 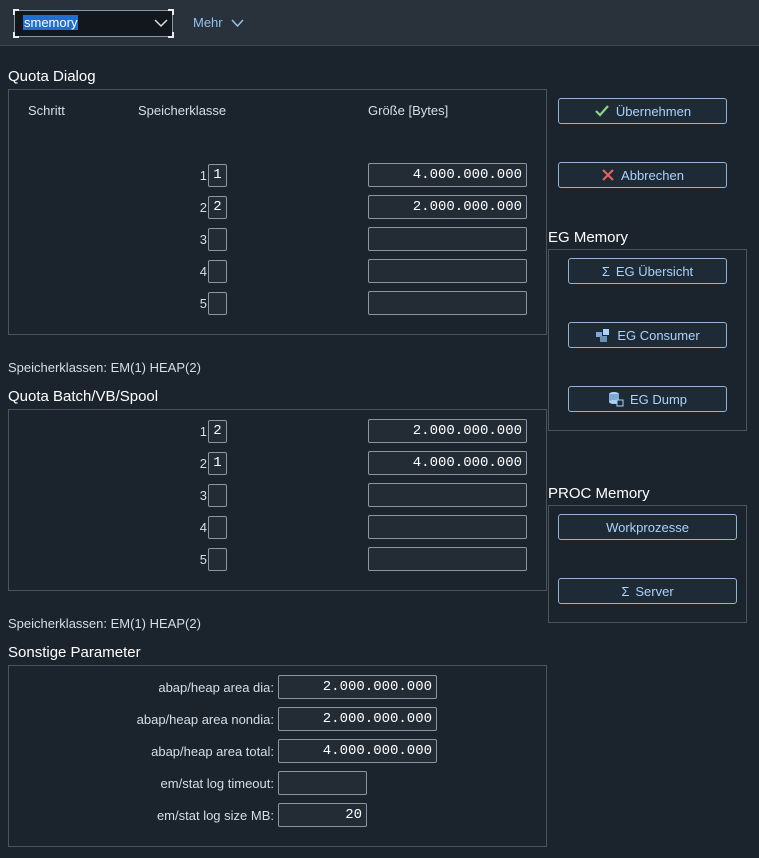 What do you see at coordinates (46, 110) in the screenshot?
I see `col-step-header: Schritt` at bounding box center [46, 110].